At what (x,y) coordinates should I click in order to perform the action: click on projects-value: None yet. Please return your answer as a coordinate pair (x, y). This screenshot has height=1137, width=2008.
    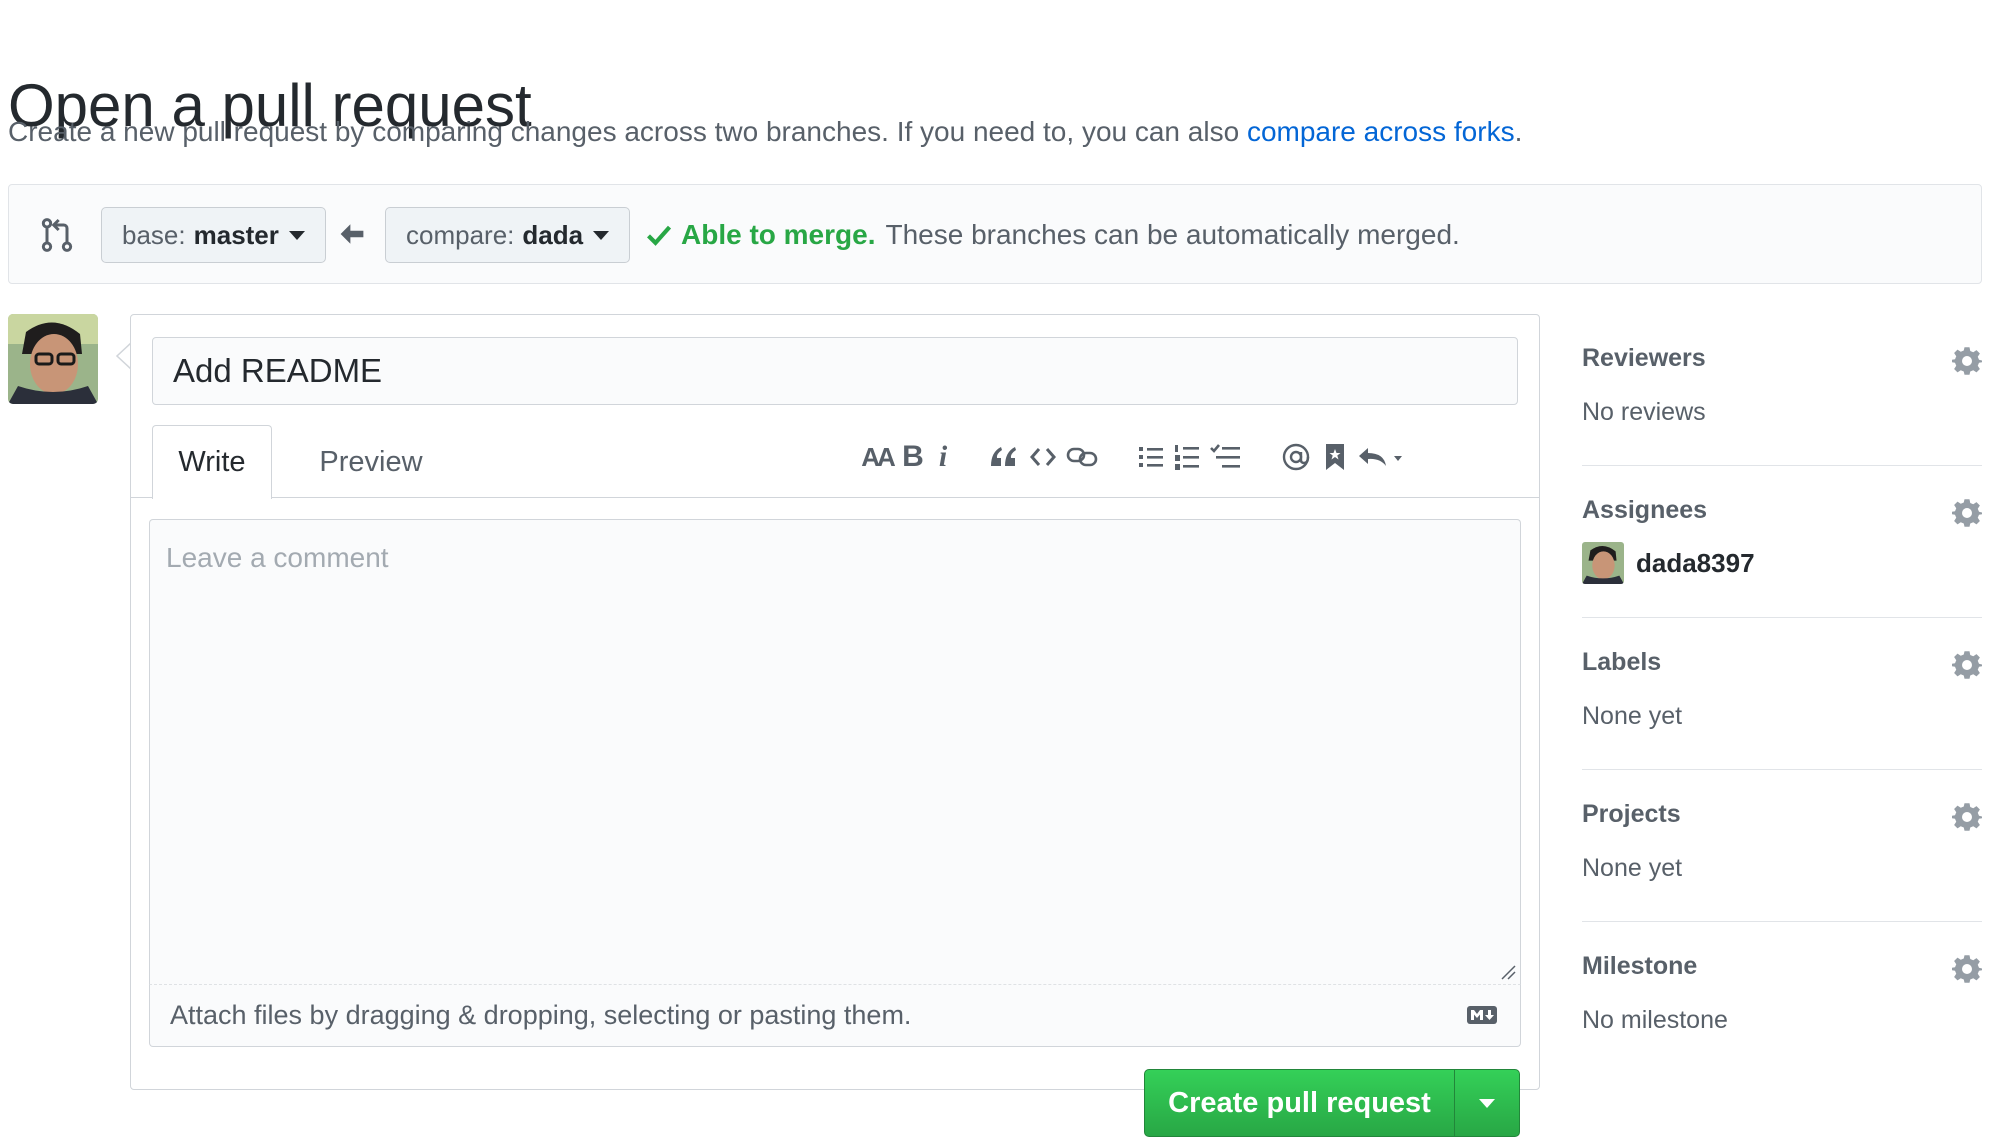
    Looking at the image, I should click on (1632, 868).